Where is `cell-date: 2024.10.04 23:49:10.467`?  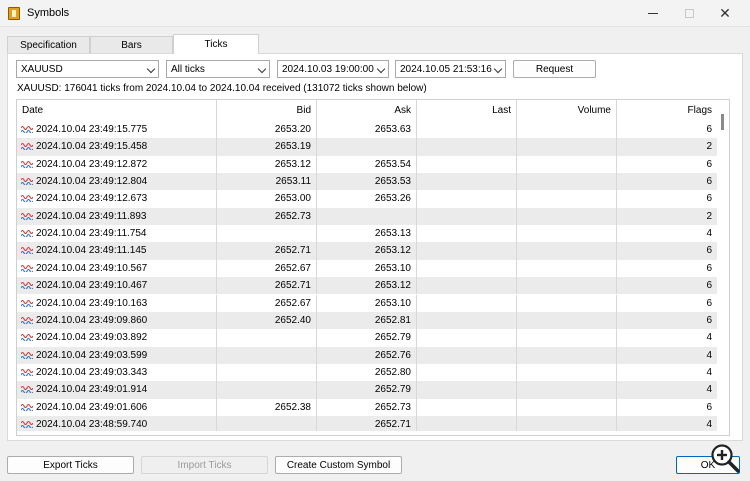
cell-date: 2024.10.04 23:49:10.467 is located at coordinates (117, 286).